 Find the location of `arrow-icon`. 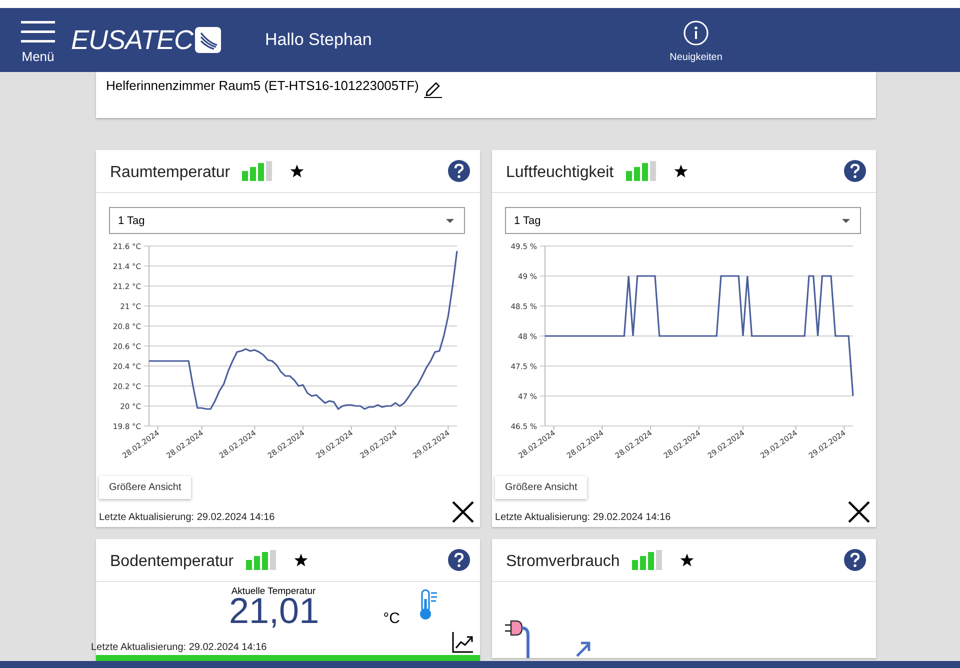

arrow-icon is located at coordinates (583, 649).